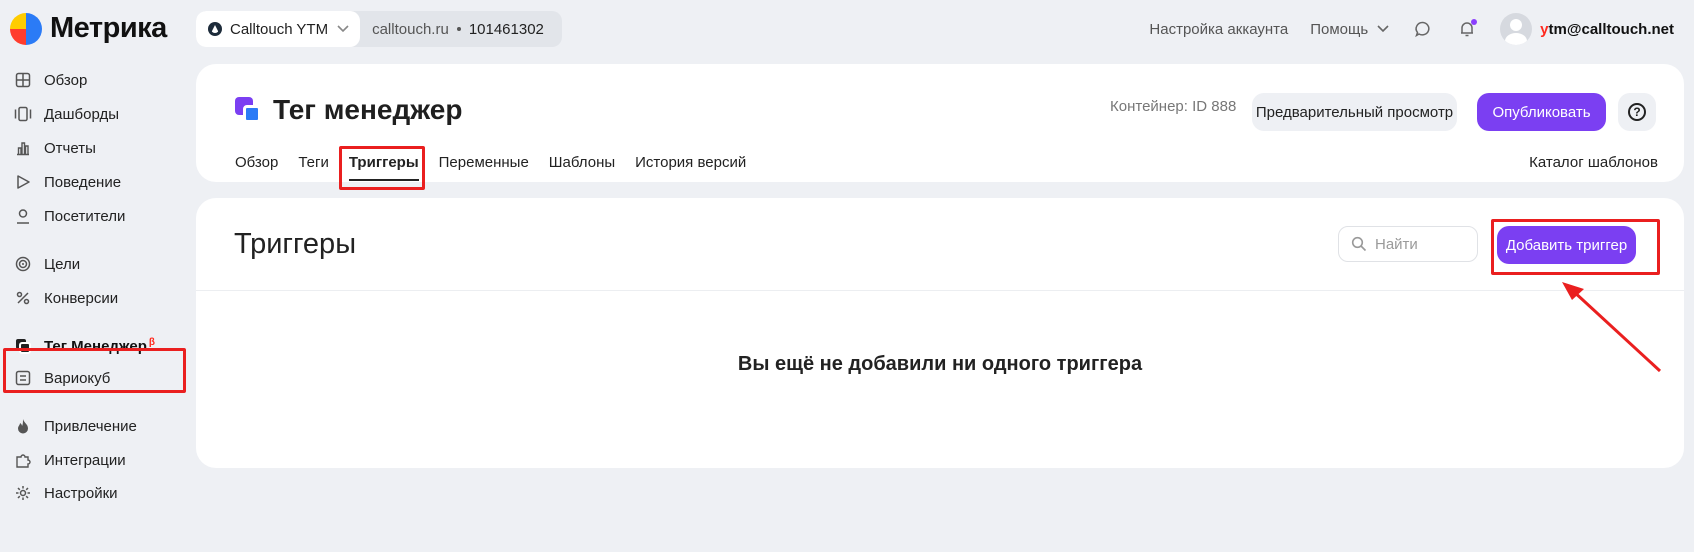 The image size is (1694, 552). Describe the element at coordinates (1423, 29) in the screenshot. I see `chat-icon` at that location.